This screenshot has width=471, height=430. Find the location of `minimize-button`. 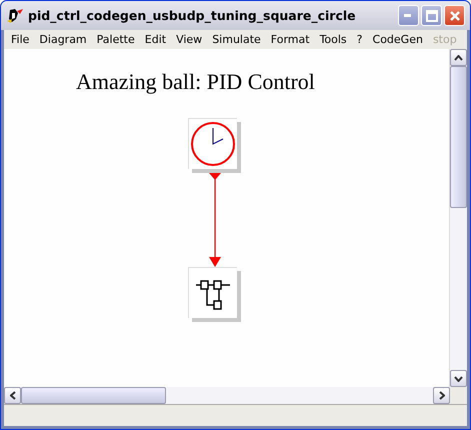

minimize-button is located at coordinates (408, 15).